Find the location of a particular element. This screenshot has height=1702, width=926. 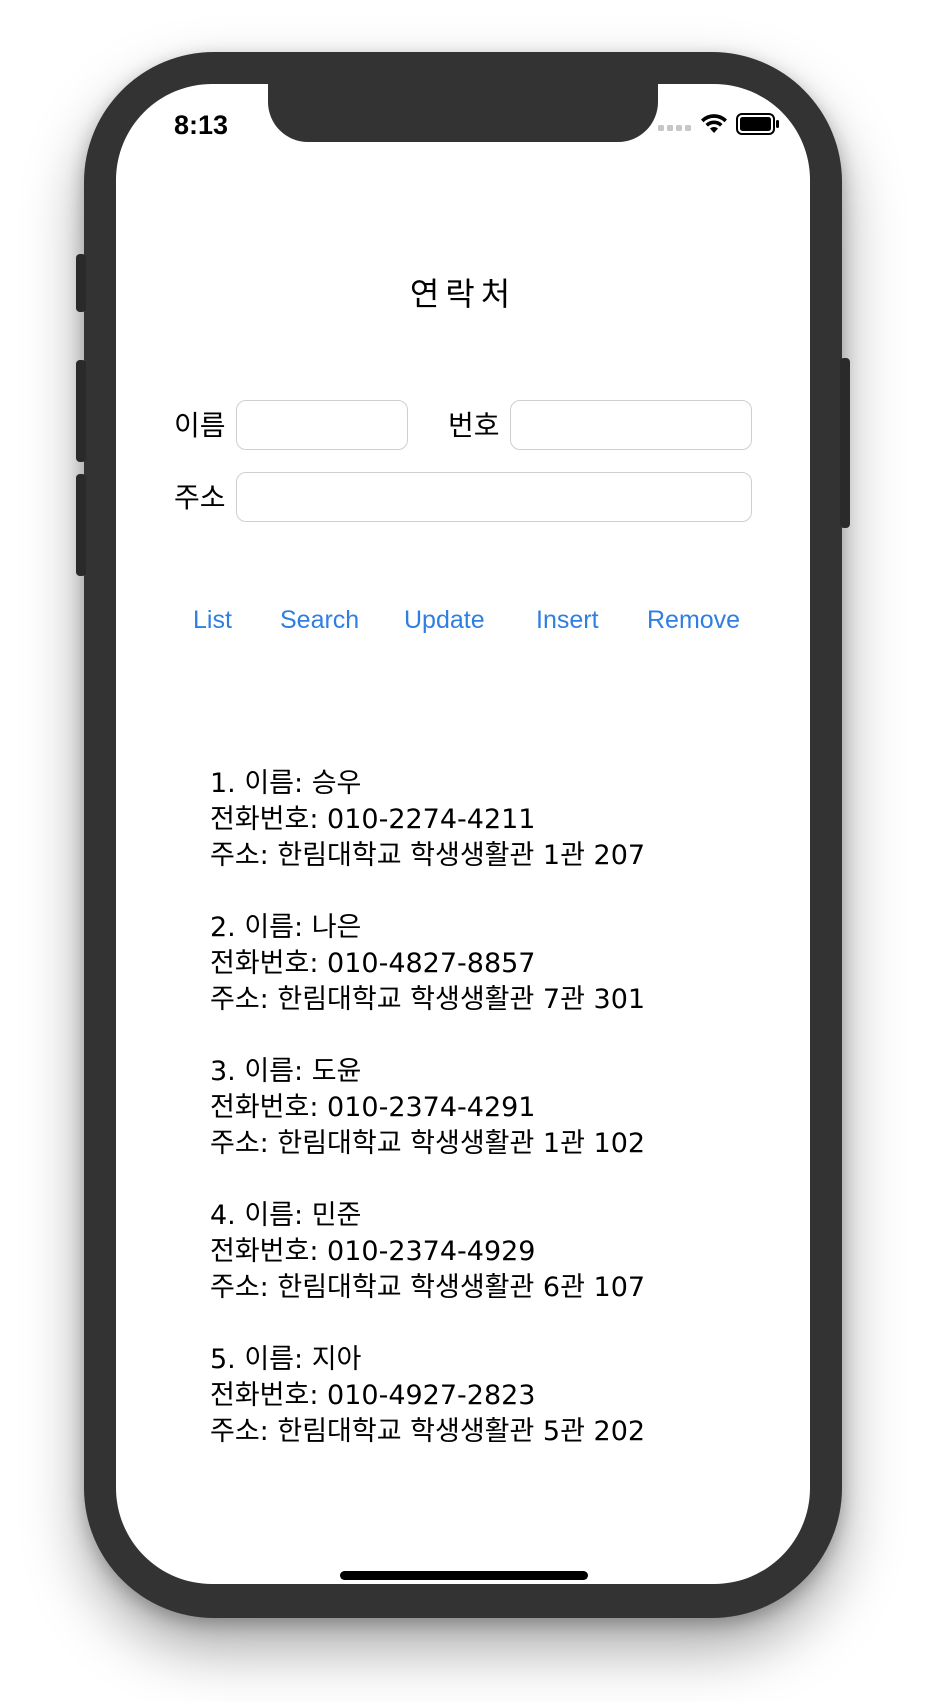

contact-phone: 전화번호: 010-2274-4211 is located at coordinates (373, 819).